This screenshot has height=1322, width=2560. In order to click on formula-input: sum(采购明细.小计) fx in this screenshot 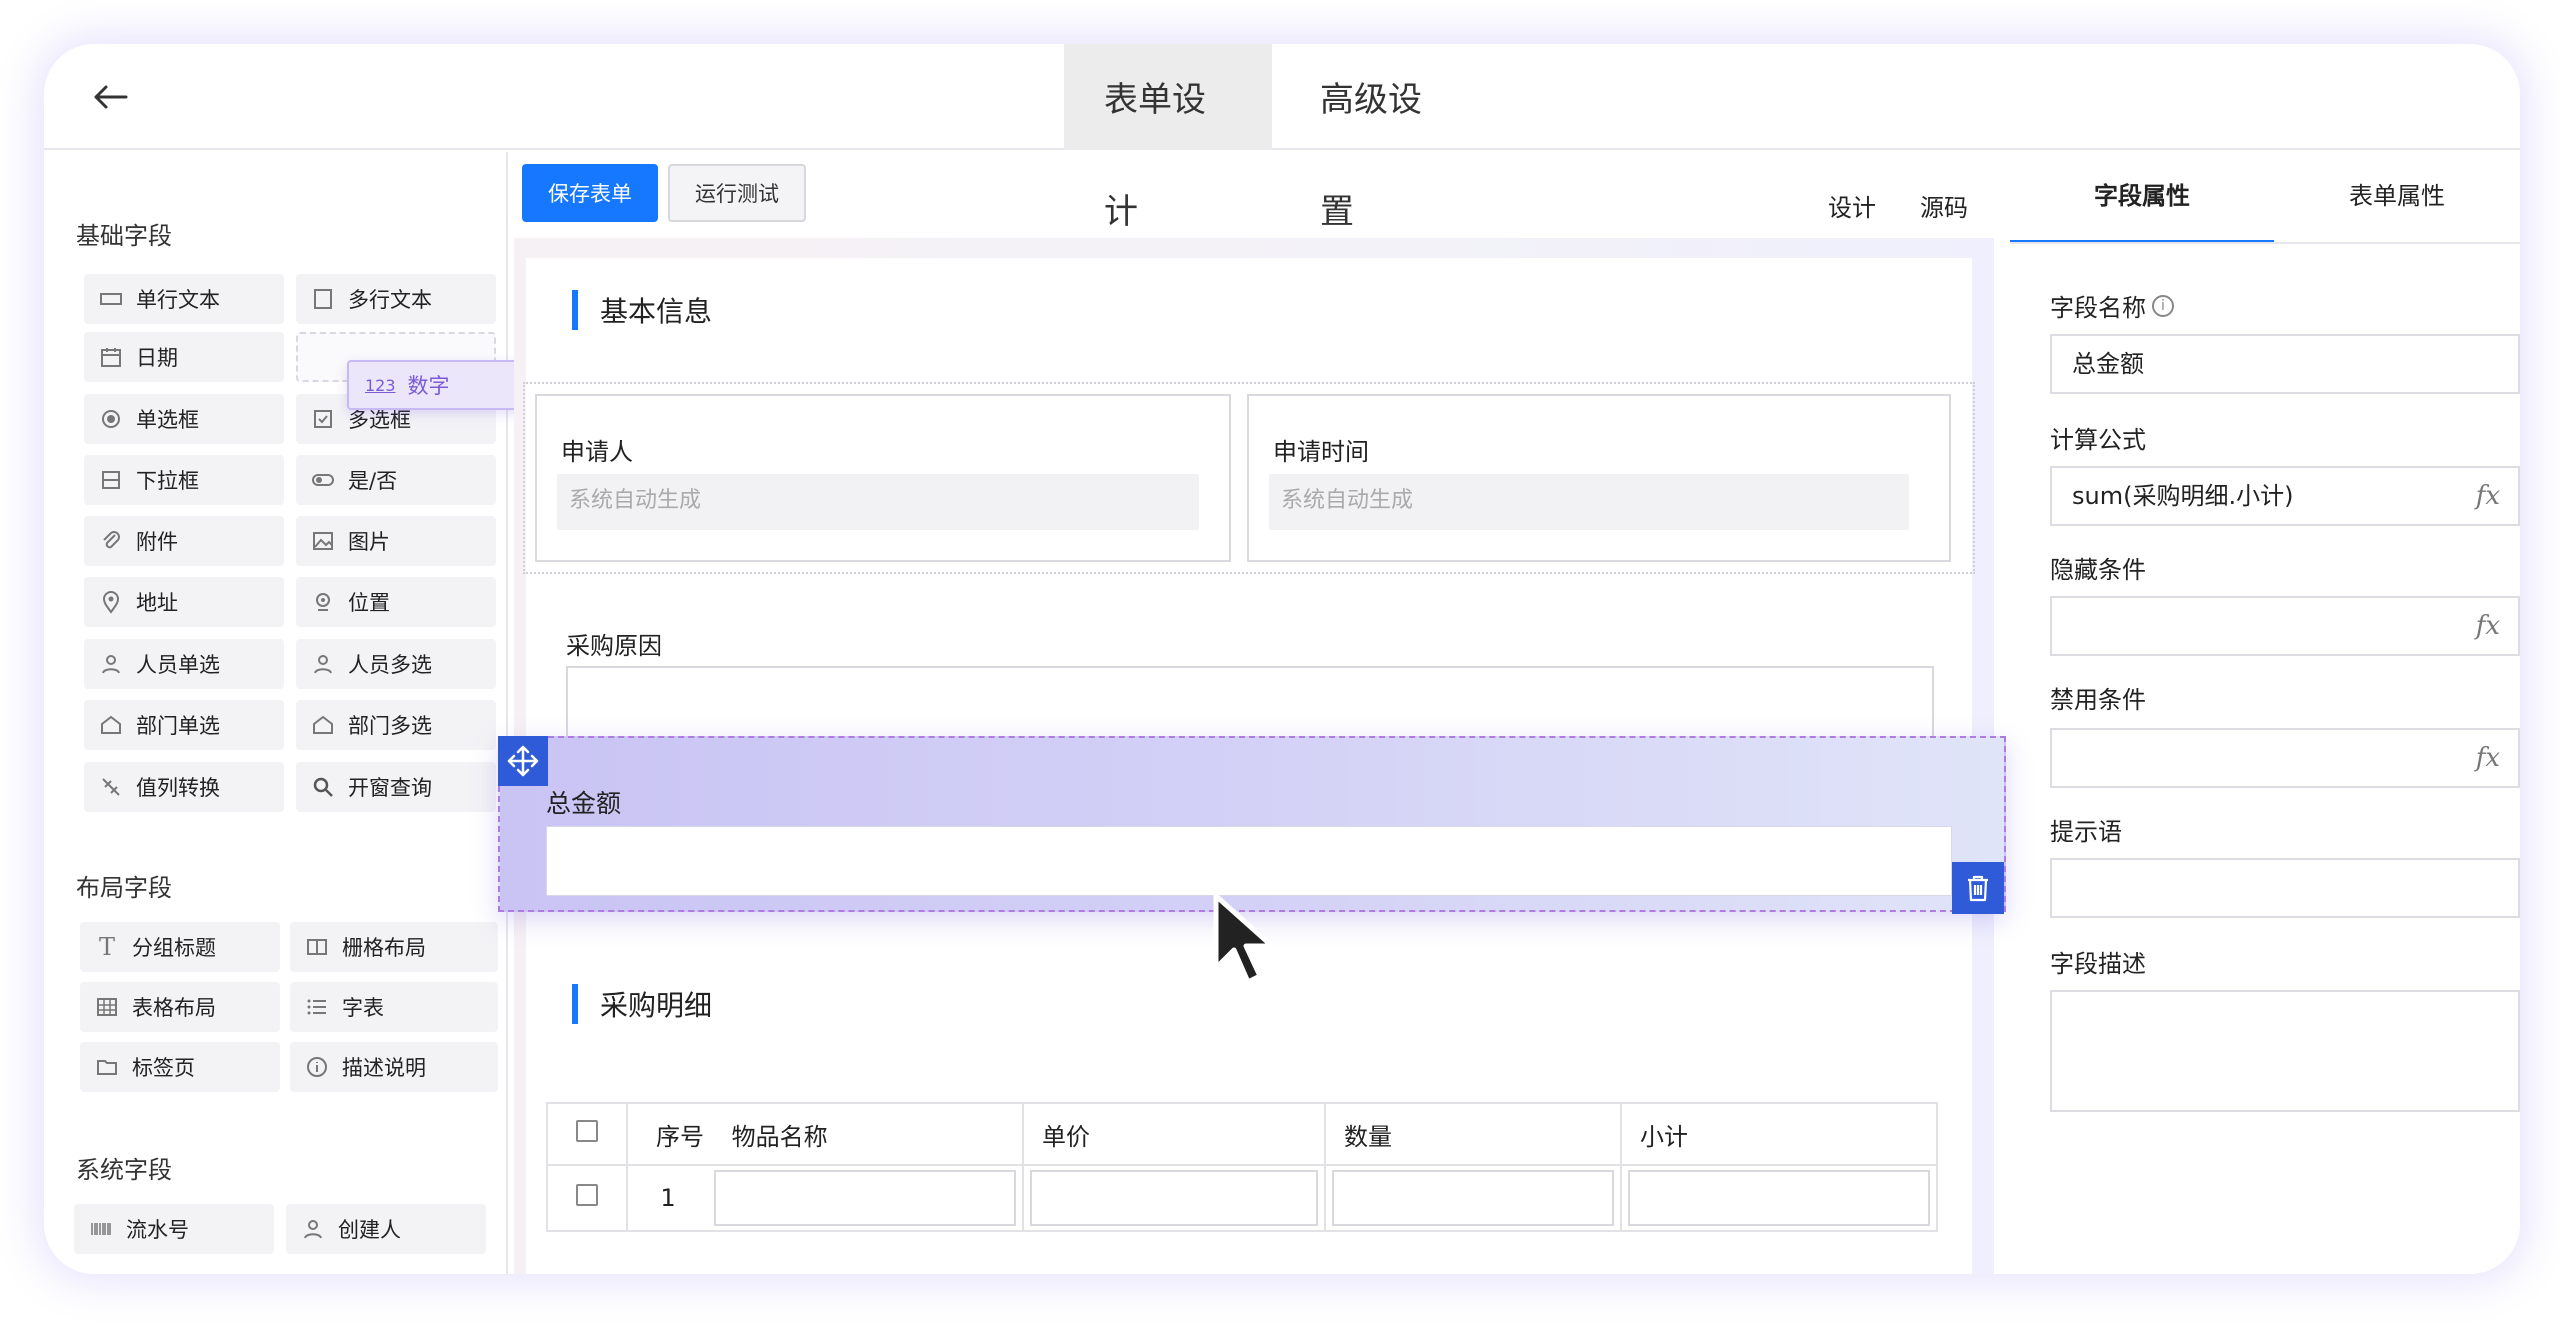, I will do `click(2285, 496)`.